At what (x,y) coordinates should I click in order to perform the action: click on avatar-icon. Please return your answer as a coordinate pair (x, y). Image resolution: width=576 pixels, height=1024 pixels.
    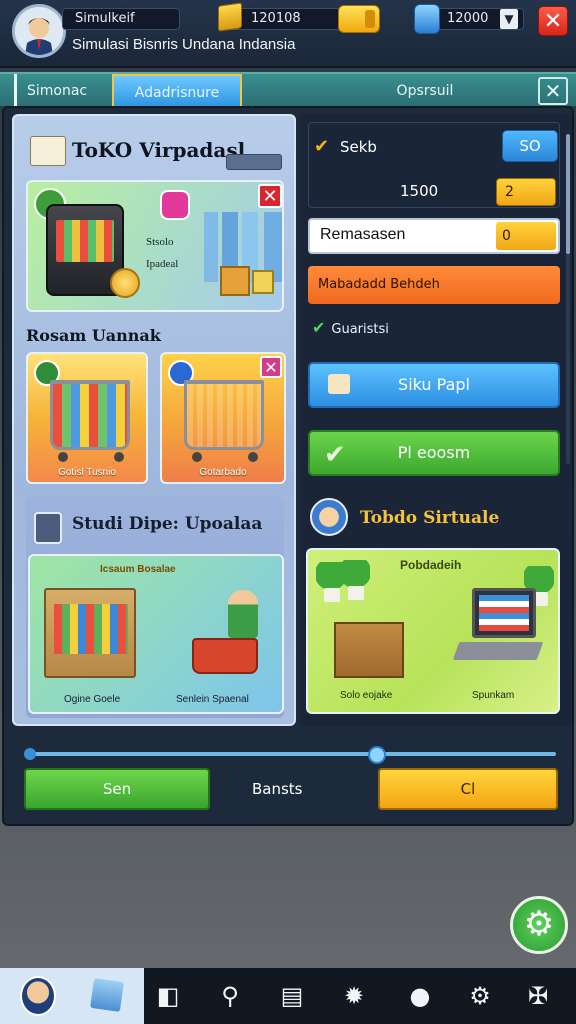
    Looking at the image, I should click on (39, 31).